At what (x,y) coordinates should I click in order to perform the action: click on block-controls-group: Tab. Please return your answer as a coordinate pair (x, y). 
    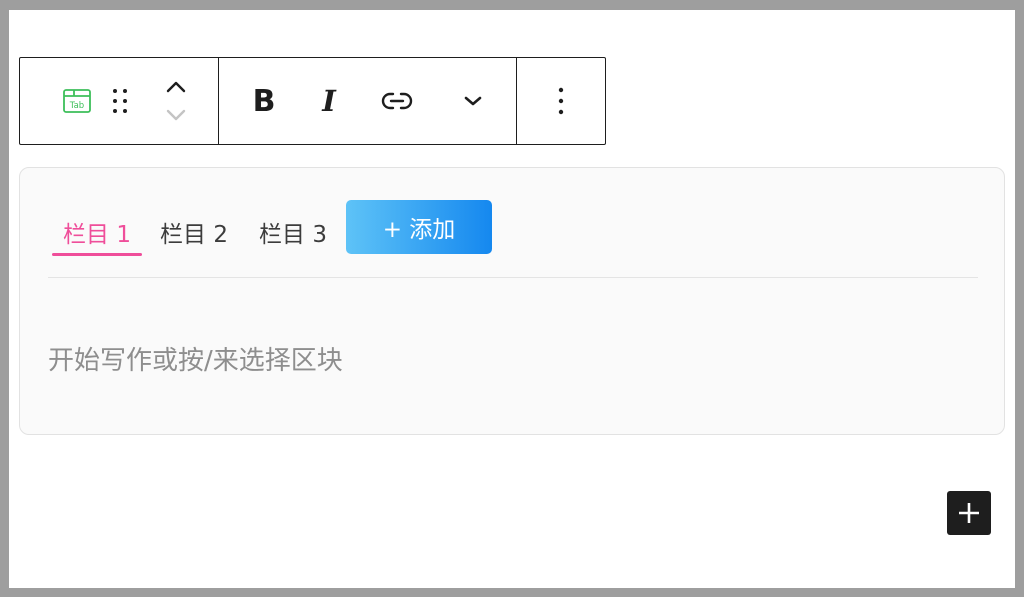
    Looking at the image, I should click on (119, 101).